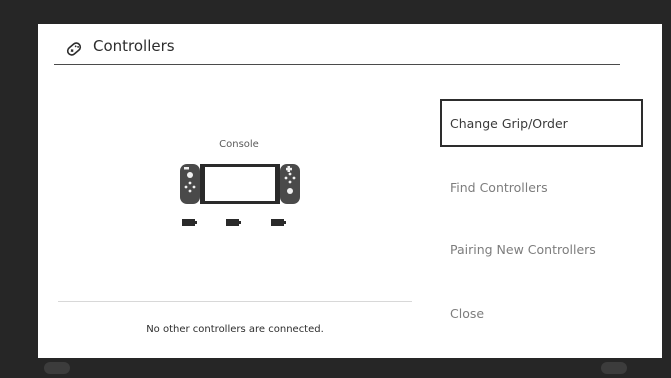 This screenshot has height=378, width=671. I want to click on console-label: Console, so click(239, 144).